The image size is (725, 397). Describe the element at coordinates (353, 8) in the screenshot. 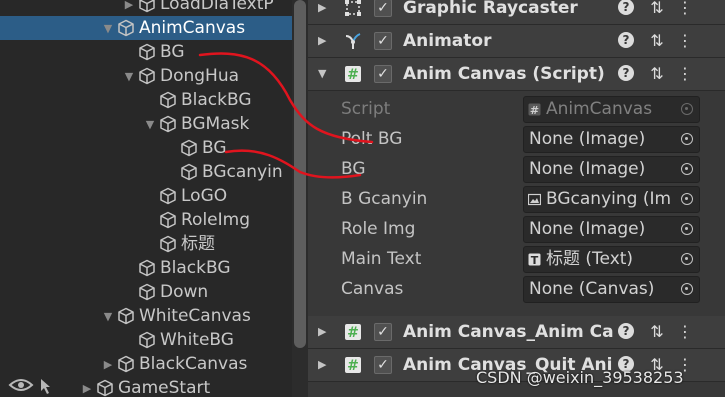

I see `graphic-raycaster-icon` at that location.